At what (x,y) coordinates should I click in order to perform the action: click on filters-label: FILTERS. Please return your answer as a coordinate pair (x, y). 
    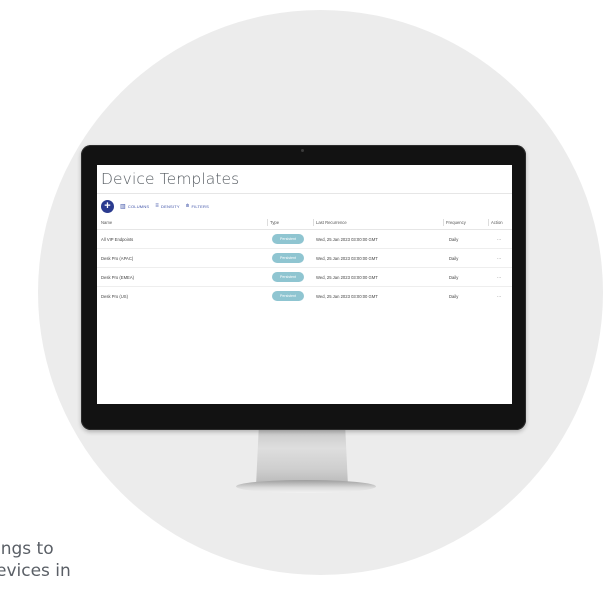
    Looking at the image, I should click on (200, 206).